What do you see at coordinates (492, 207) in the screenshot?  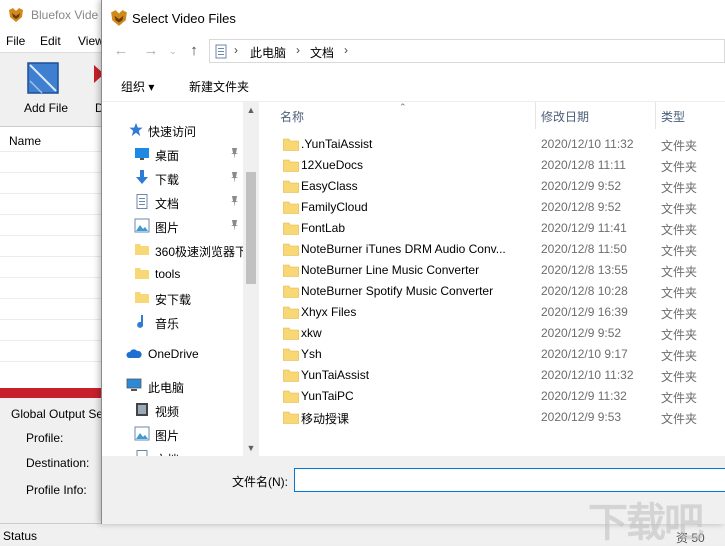 I see `file-row: FamilyCloud 2020/12/8 9:52 文件夹` at bounding box center [492, 207].